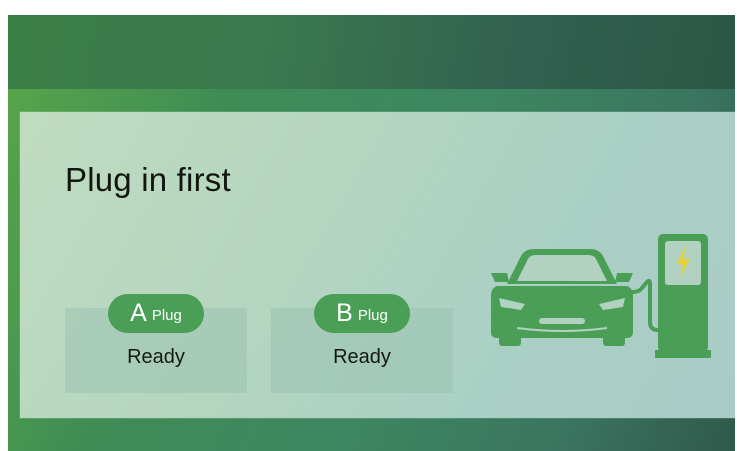  What do you see at coordinates (344, 313) in the screenshot?
I see `plug-b-letter: B` at bounding box center [344, 313].